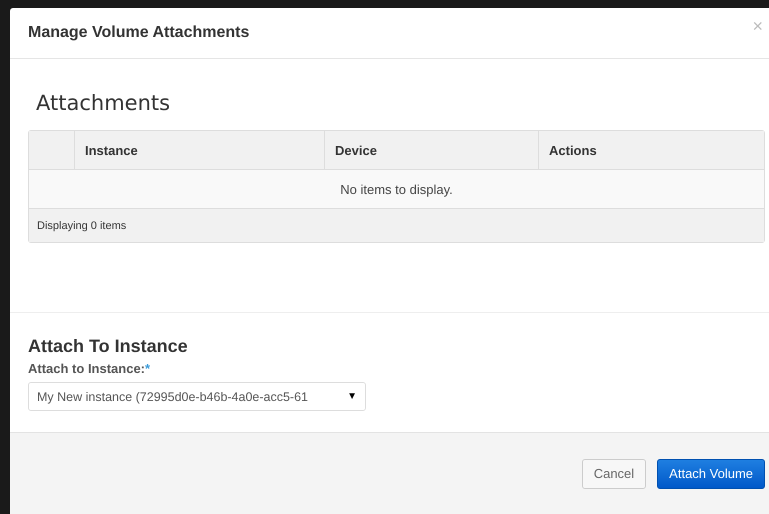 This screenshot has height=514, width=769. Describe the element at coordinates (87, 368) in the screenshot. I see `field-label: Attach to Instance:` at that location.